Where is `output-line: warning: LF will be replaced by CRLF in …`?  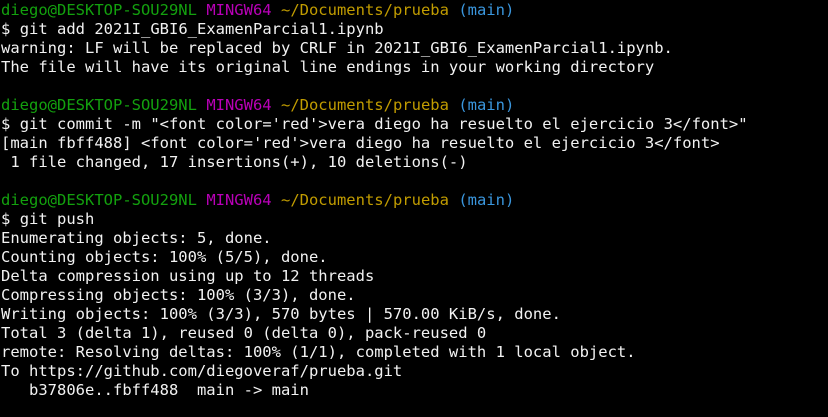
output-line: warning: LF will be replaced by CRLF in … is located at coordinates (337, 48).